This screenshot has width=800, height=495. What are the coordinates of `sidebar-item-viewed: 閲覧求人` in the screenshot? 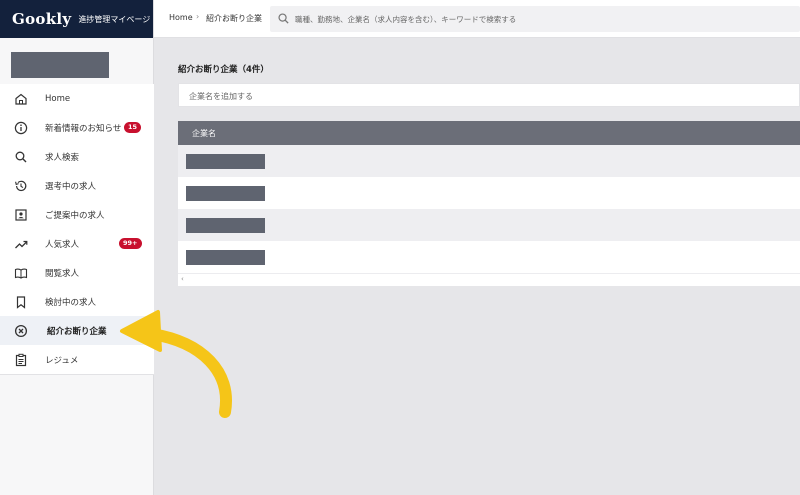 It's located at (77, 272).